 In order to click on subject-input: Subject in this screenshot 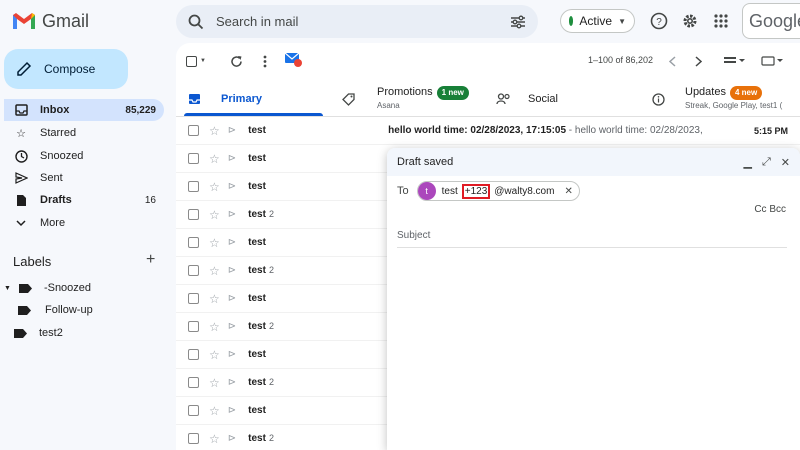, I will do `click(592, 236)`.